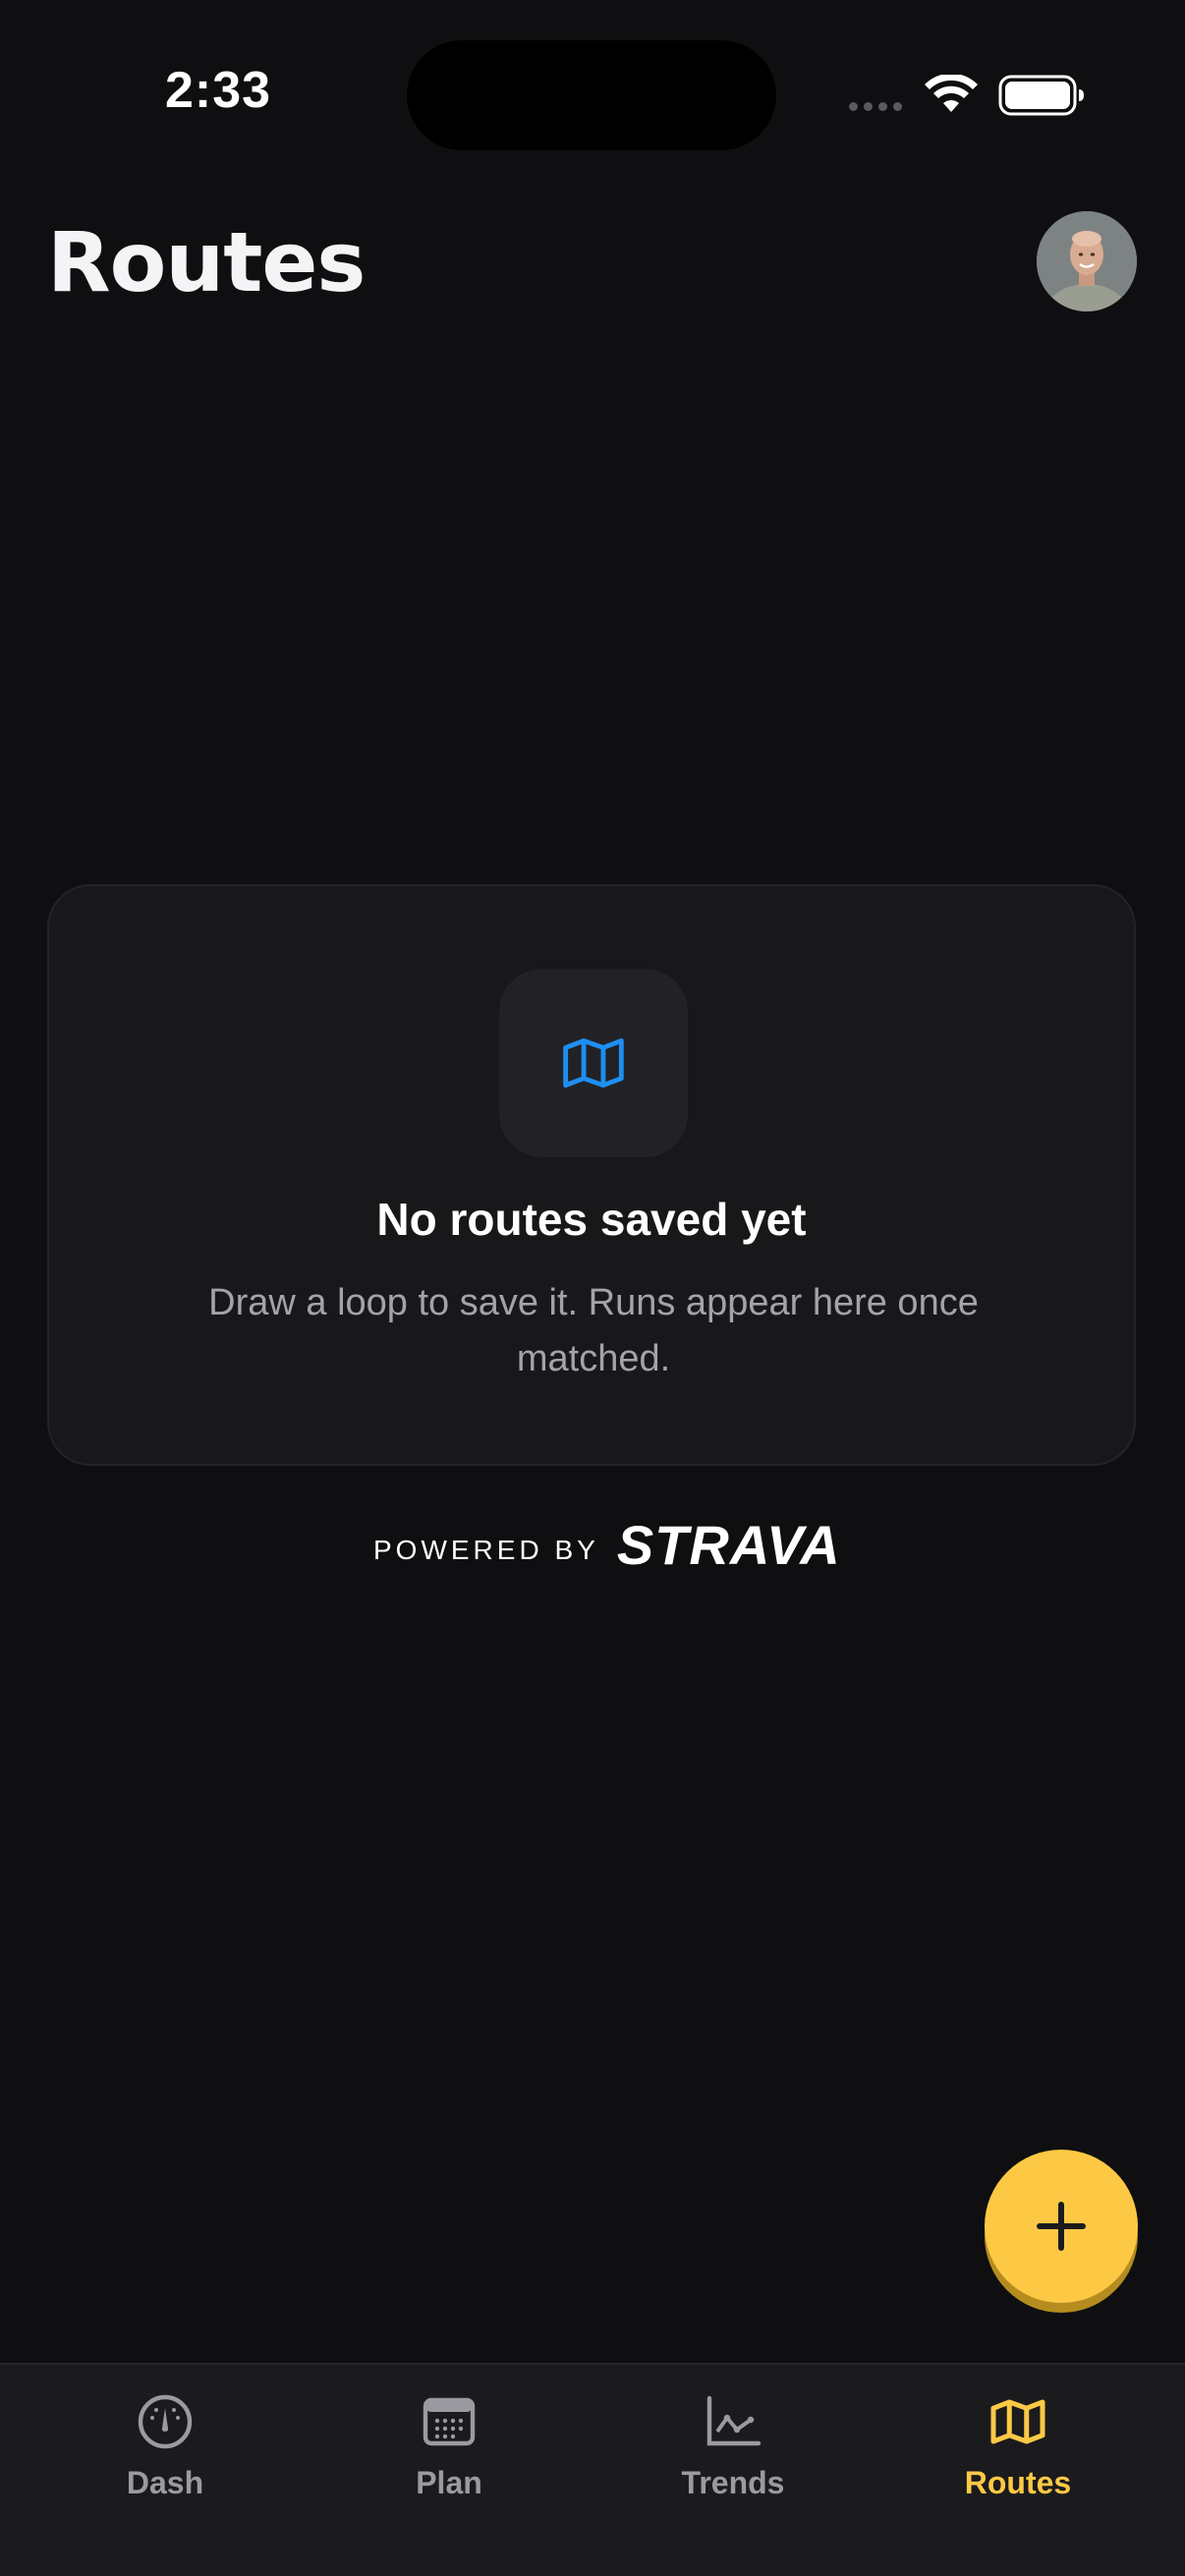  Describe the element at coordinates (592, 95) in the screenshot. I see `dynamic-island` at that location.